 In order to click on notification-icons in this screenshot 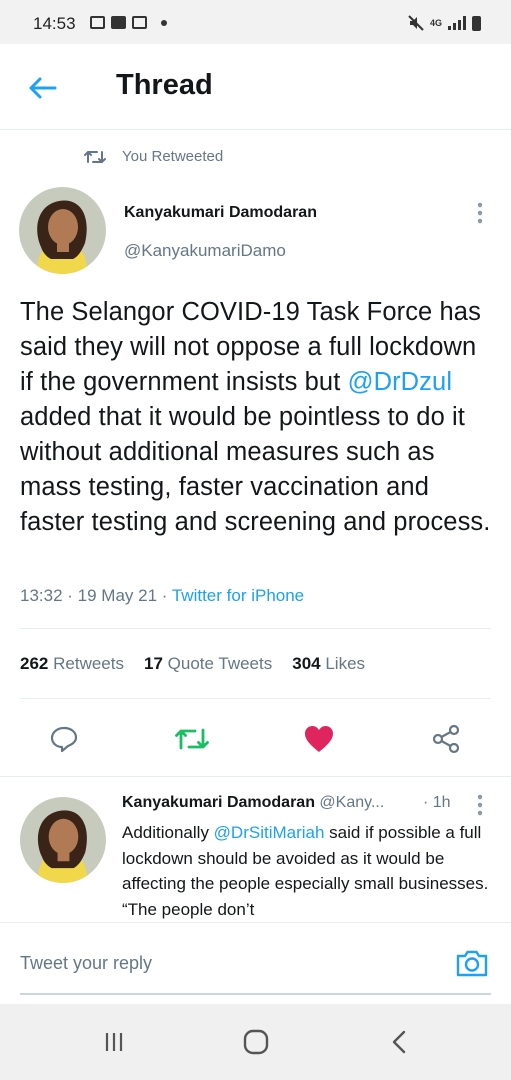, I will do `click(128, 22)`.